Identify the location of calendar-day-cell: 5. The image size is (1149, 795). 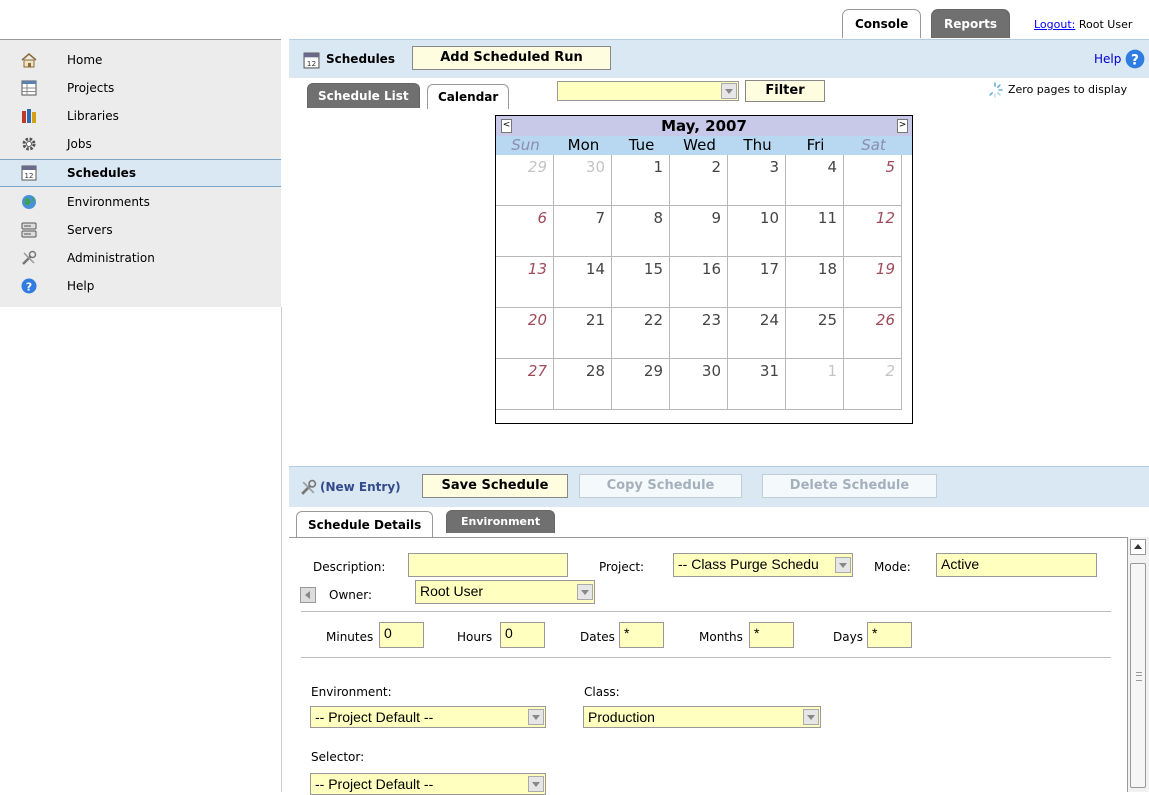
(873, 180).